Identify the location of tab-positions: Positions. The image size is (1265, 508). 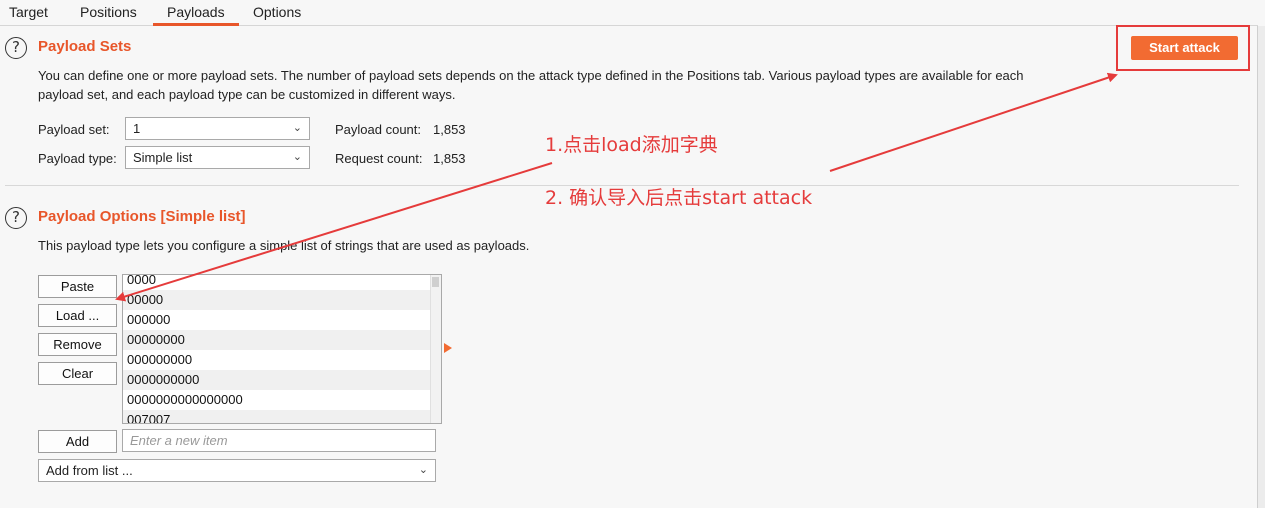
(108, 12).